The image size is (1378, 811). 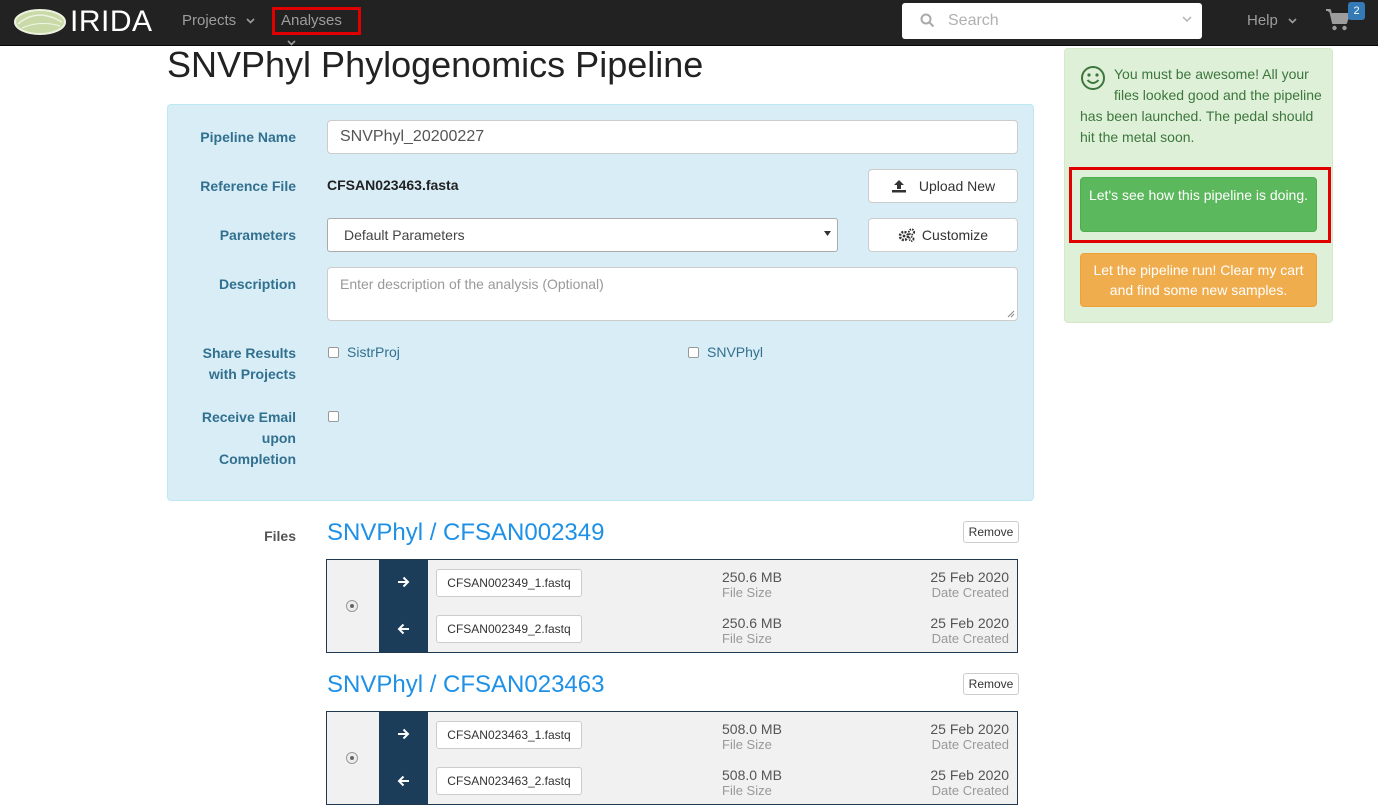 I want to click on parameters-selected-value: Default Parameters, so click(x=404, y=235).